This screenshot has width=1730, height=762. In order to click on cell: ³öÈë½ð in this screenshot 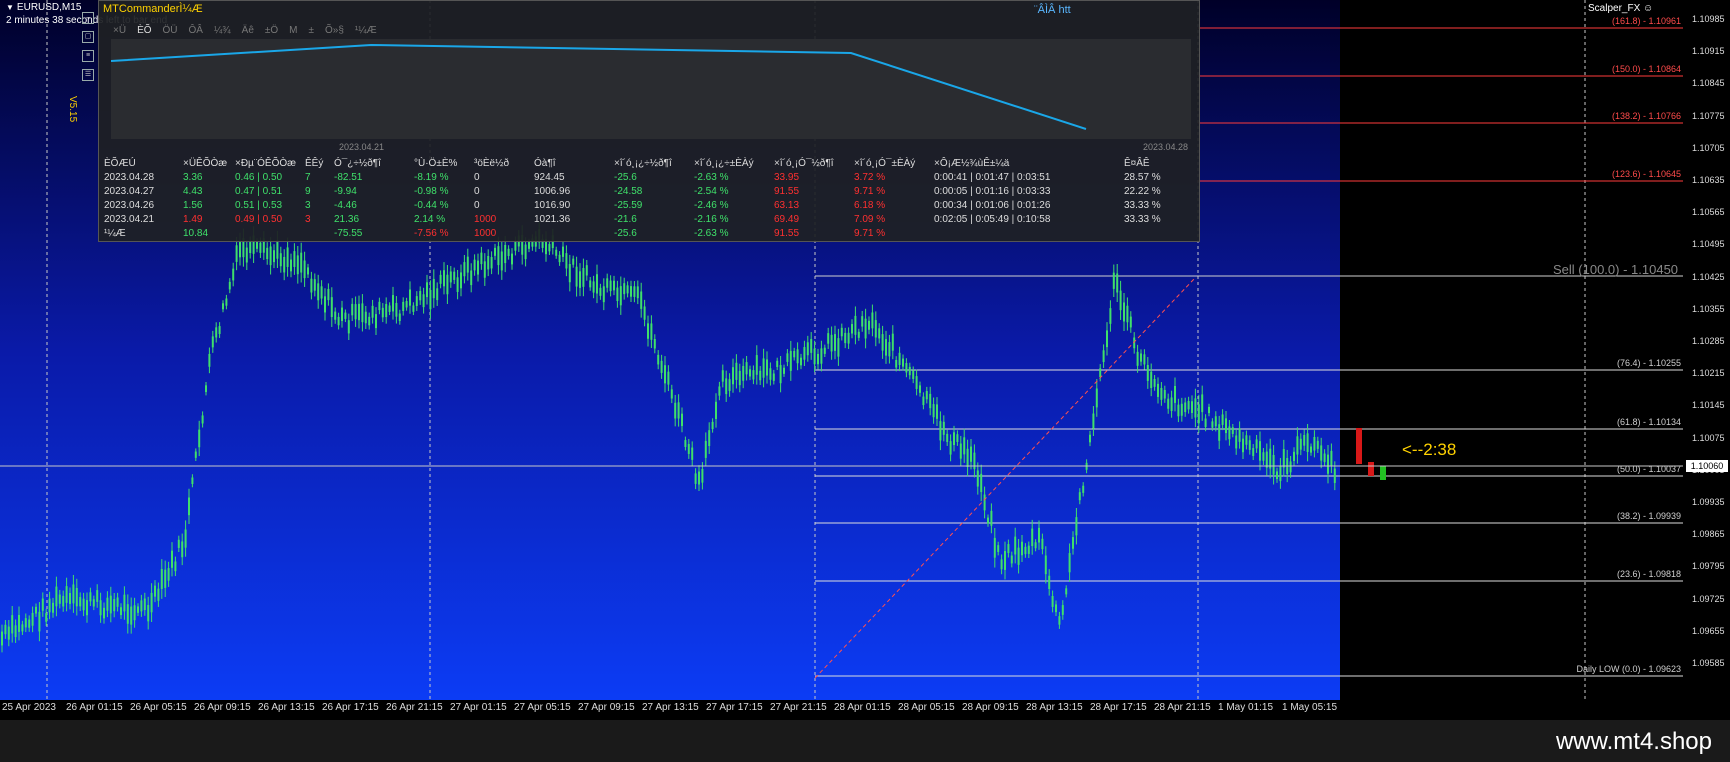, I will do `click(492, 163)`.